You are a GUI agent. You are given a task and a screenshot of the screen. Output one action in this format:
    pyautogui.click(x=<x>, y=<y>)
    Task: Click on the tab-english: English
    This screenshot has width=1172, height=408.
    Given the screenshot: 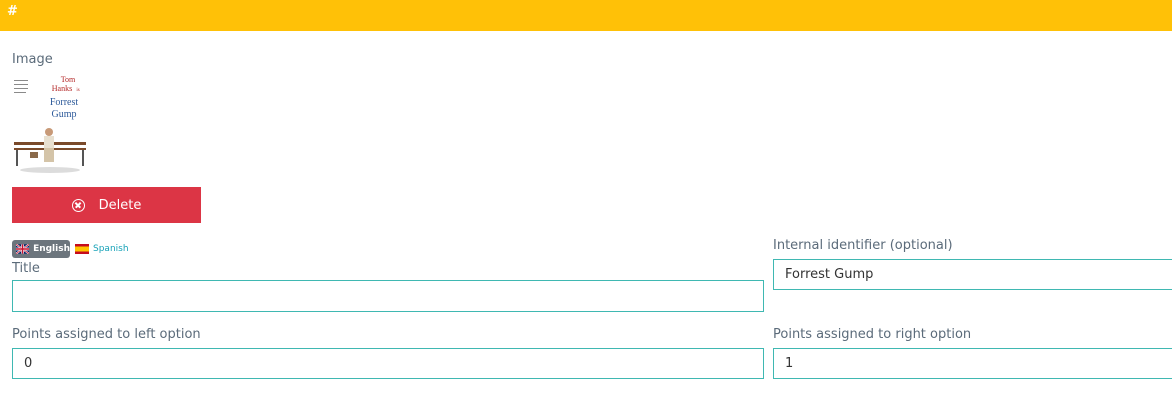 What is the action you would take?
    pyautogui.click(x=41, y=249)
    